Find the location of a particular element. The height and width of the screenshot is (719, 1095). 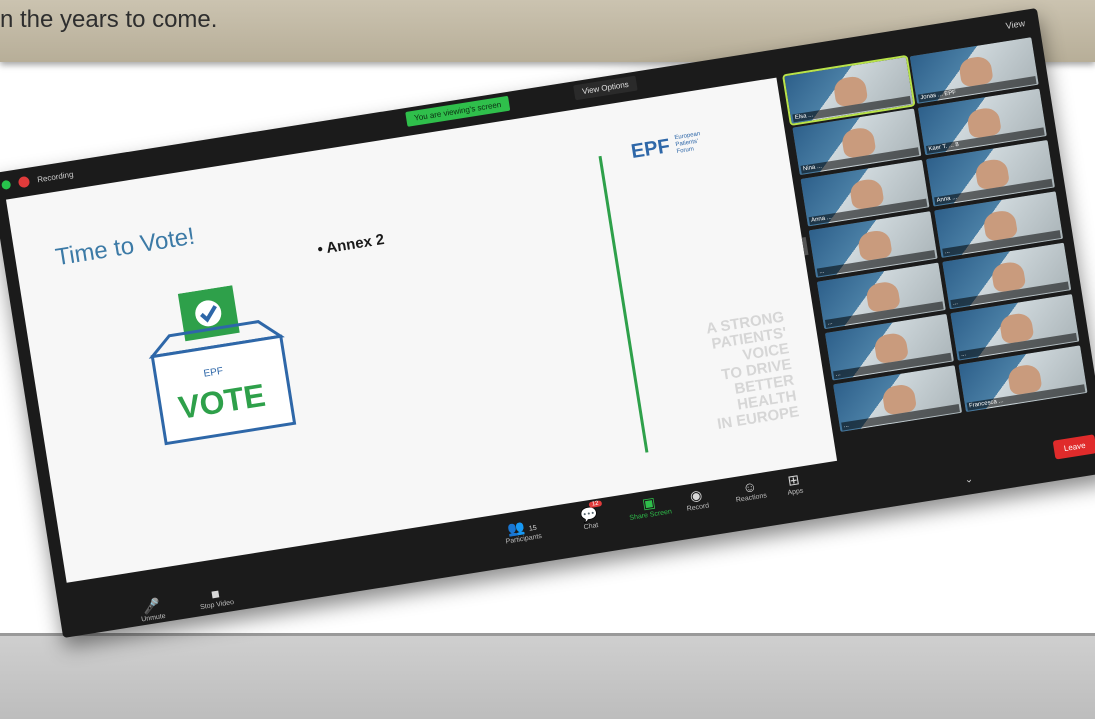

slide-bullet: • Annex 2 is located at coordinates (351, 245).